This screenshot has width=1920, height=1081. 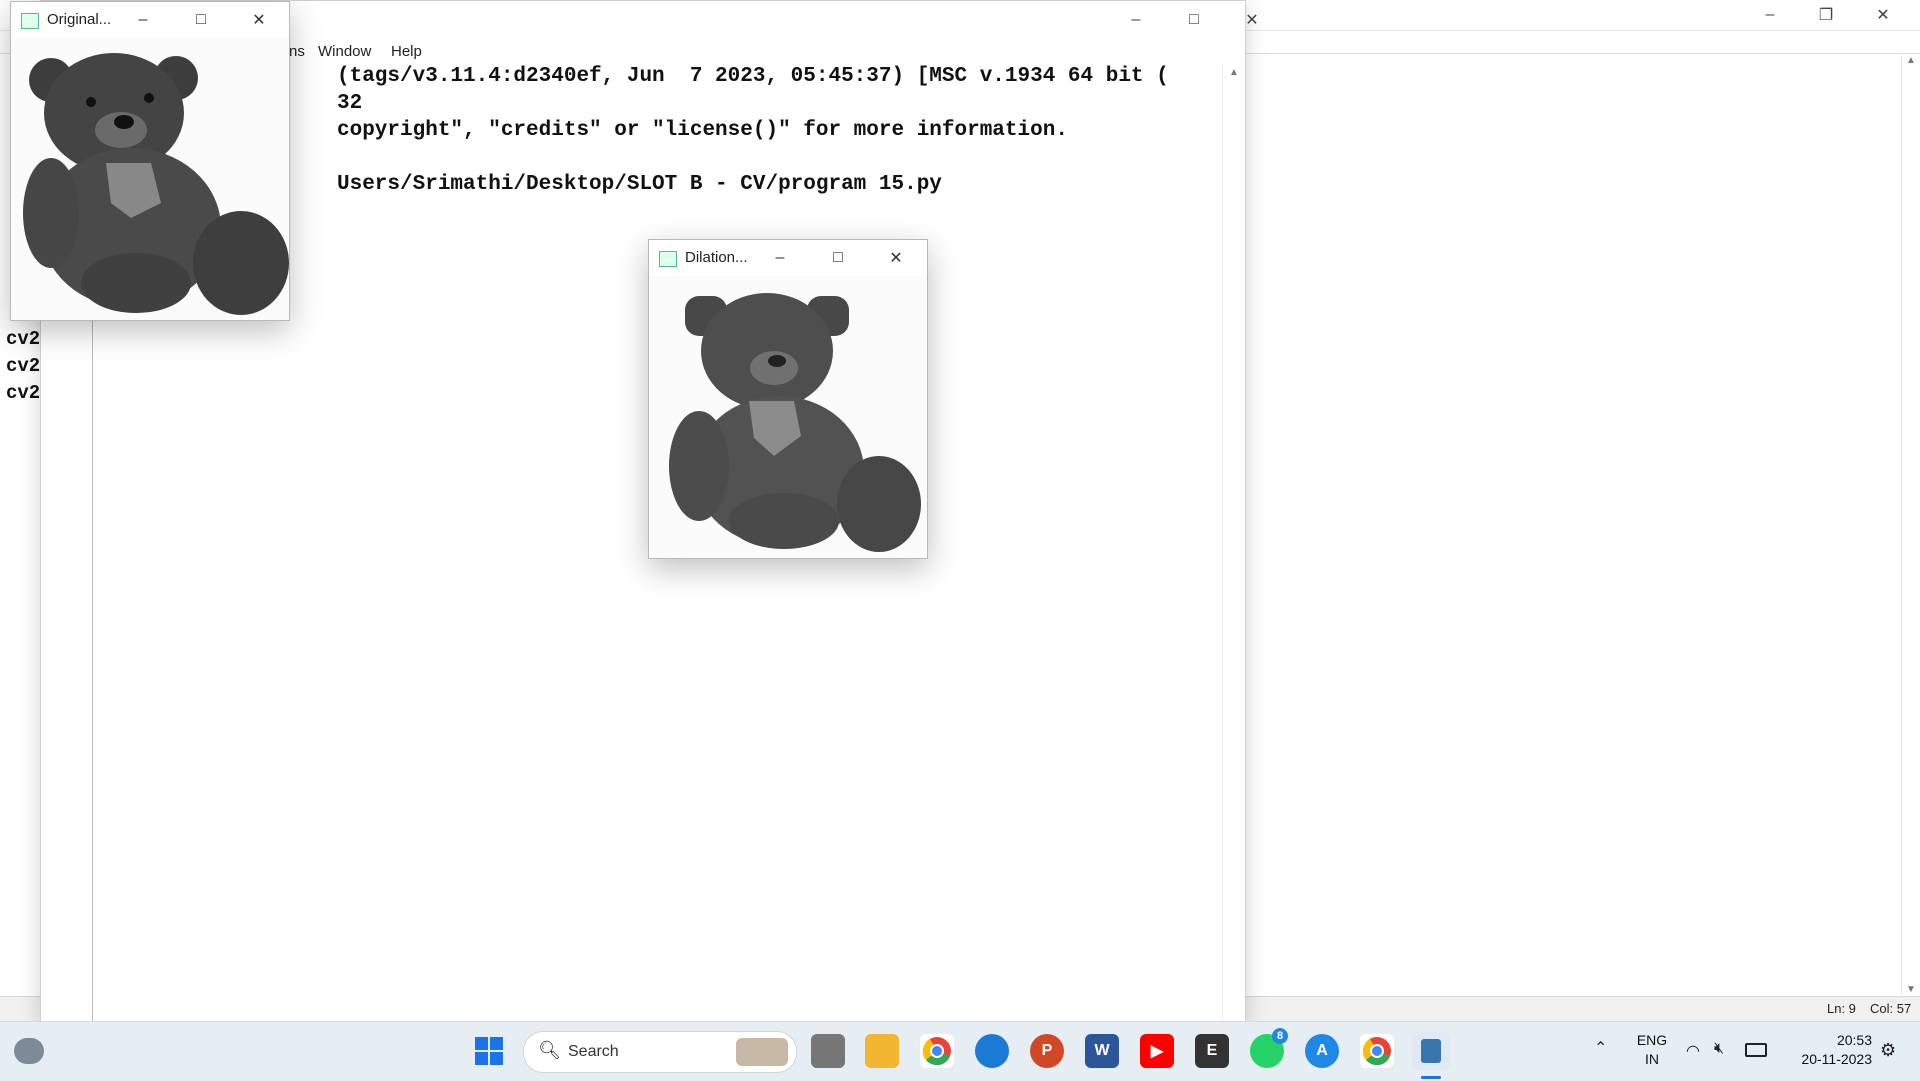 What do you see at coordinates (1827, 1059) in the screenshot?
I see `clock-date: 20-11-2023` at bounding box center [1827, 1059].